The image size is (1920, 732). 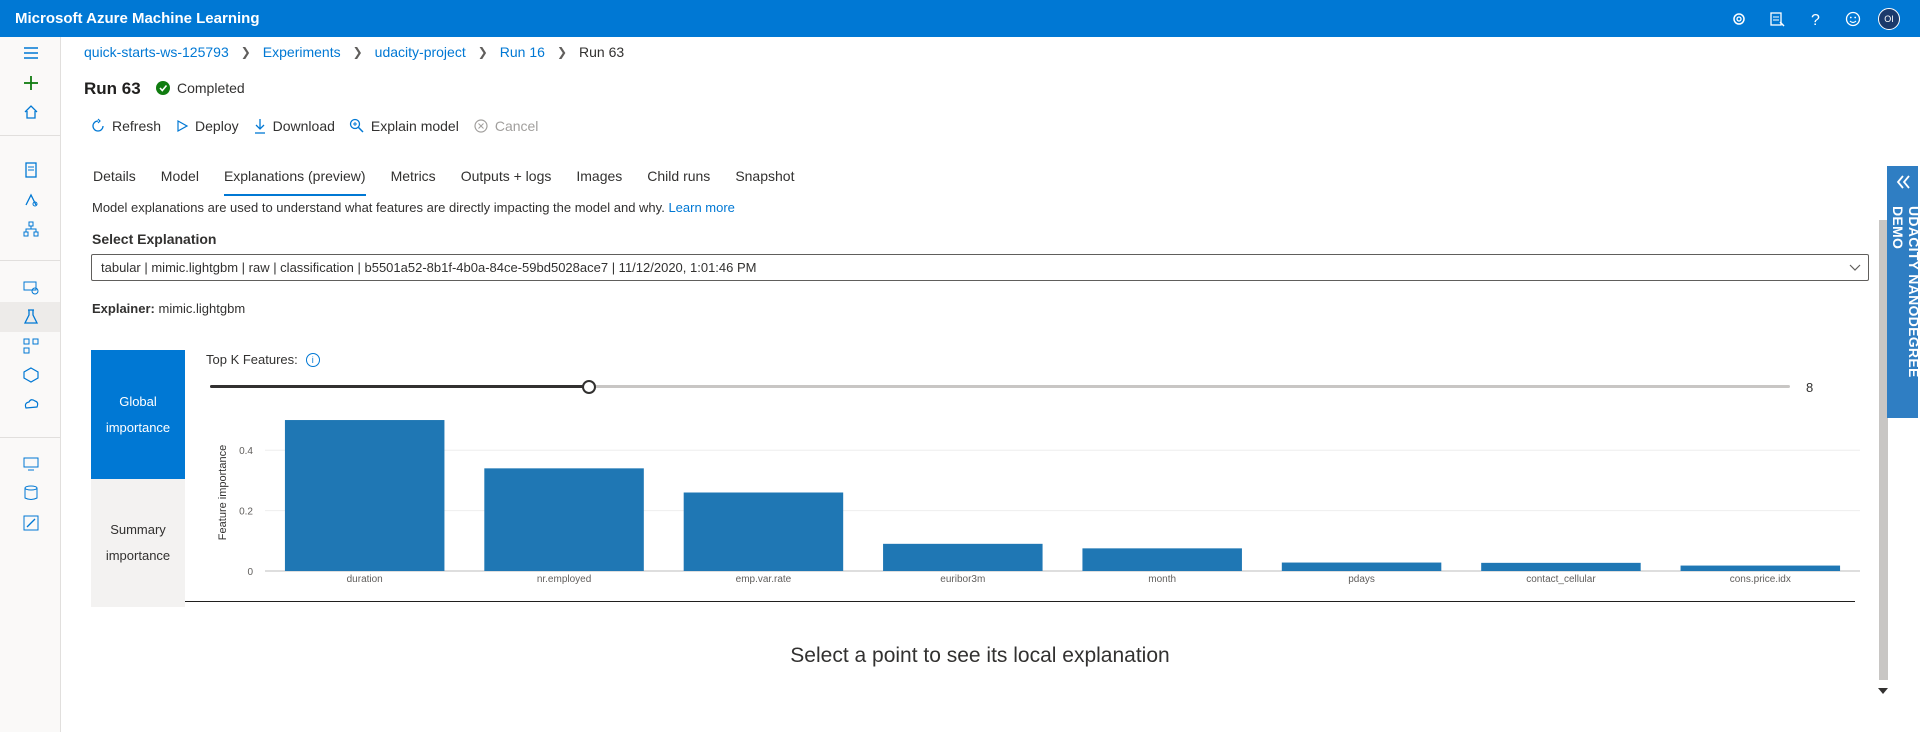 I want to click on compute-icon, so click(x=31, y=464).